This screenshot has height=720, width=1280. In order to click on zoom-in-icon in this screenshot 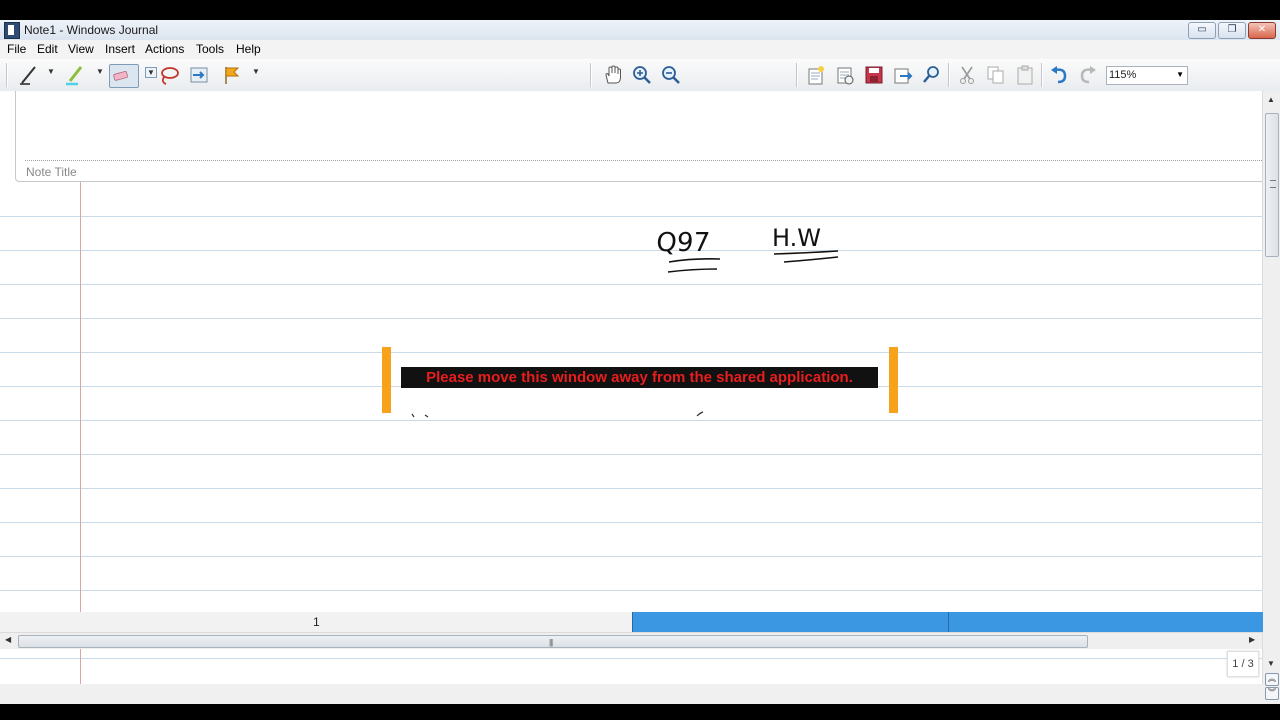, I will do `click(642, 75)`.